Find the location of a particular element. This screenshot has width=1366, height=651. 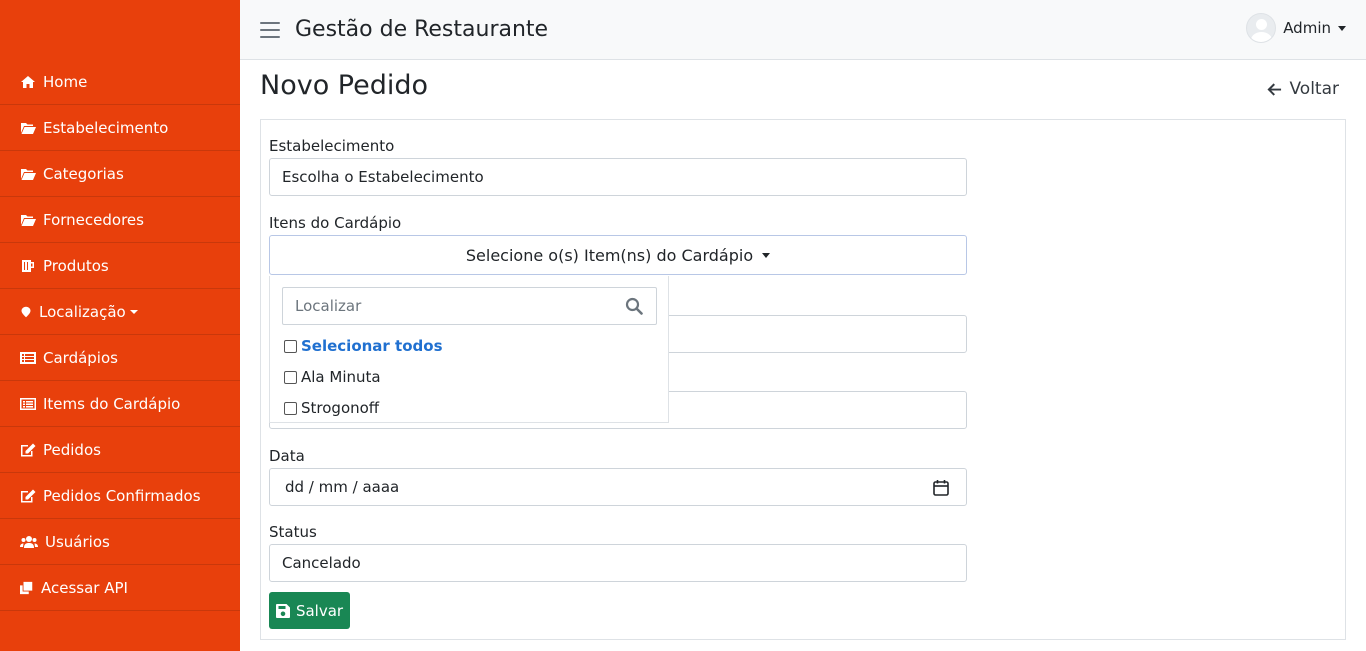

page-title: Novo Pedido is located at coordinates (344, 85).